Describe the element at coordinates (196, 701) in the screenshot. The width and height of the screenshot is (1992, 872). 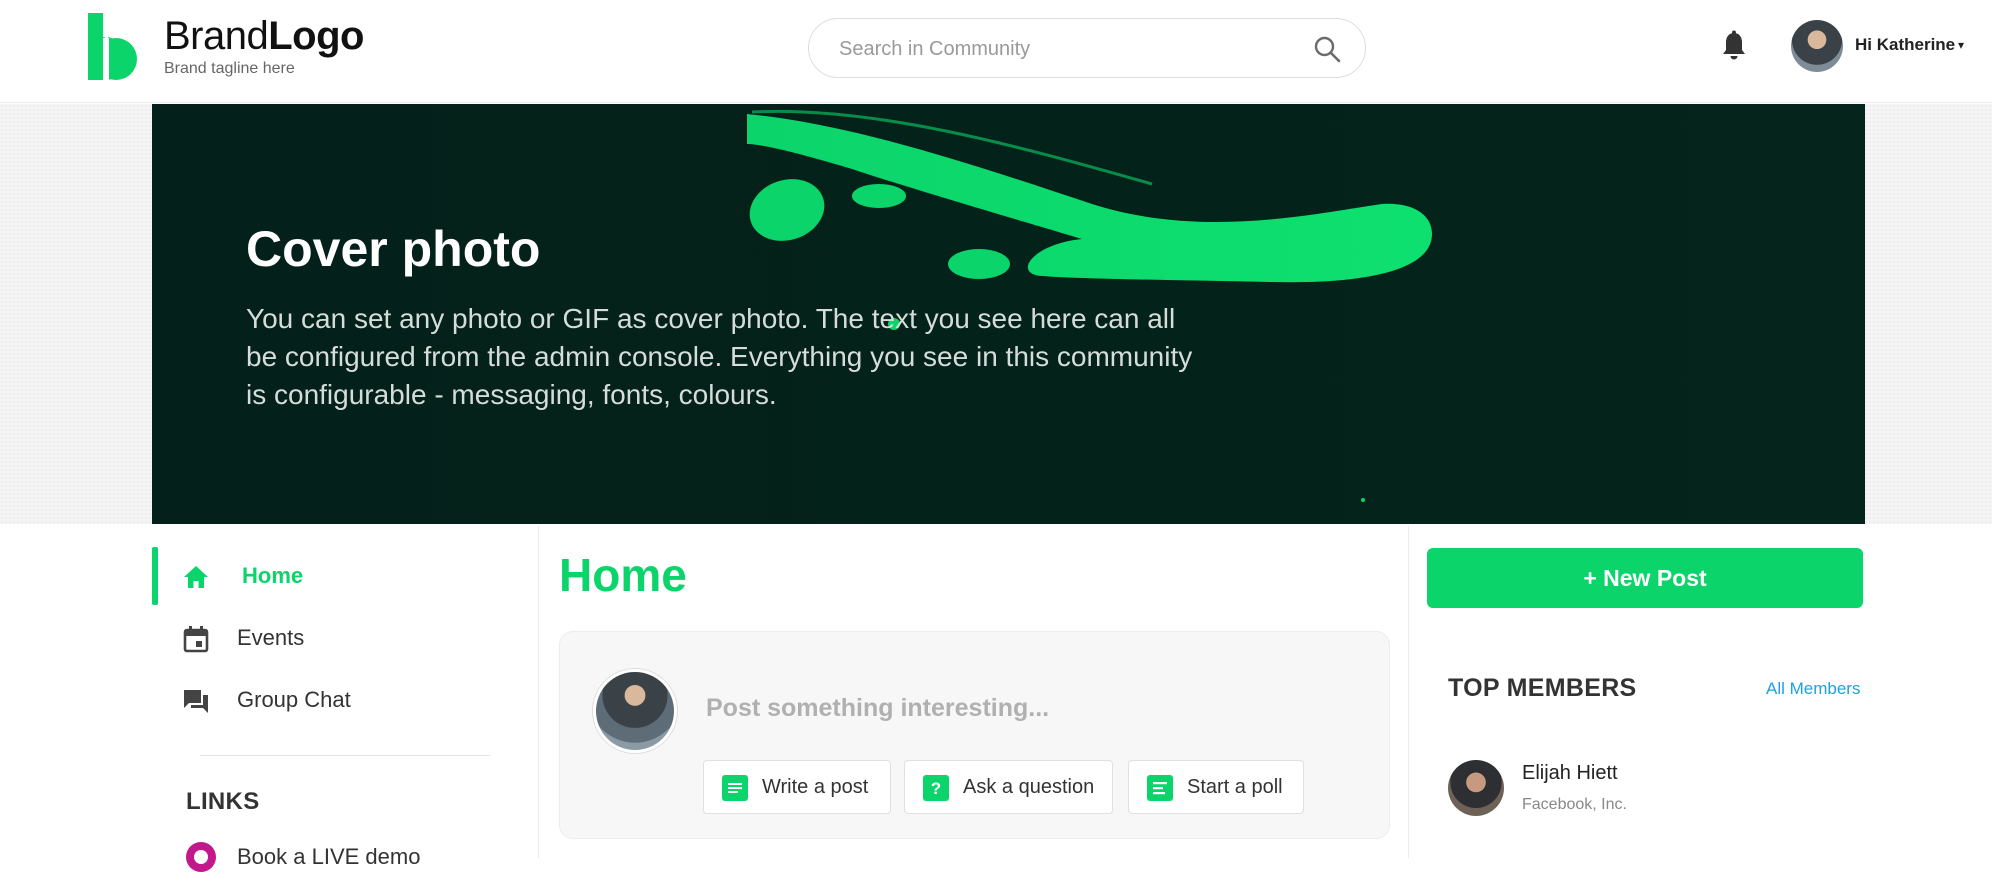
I see `chat-icon` at that location.